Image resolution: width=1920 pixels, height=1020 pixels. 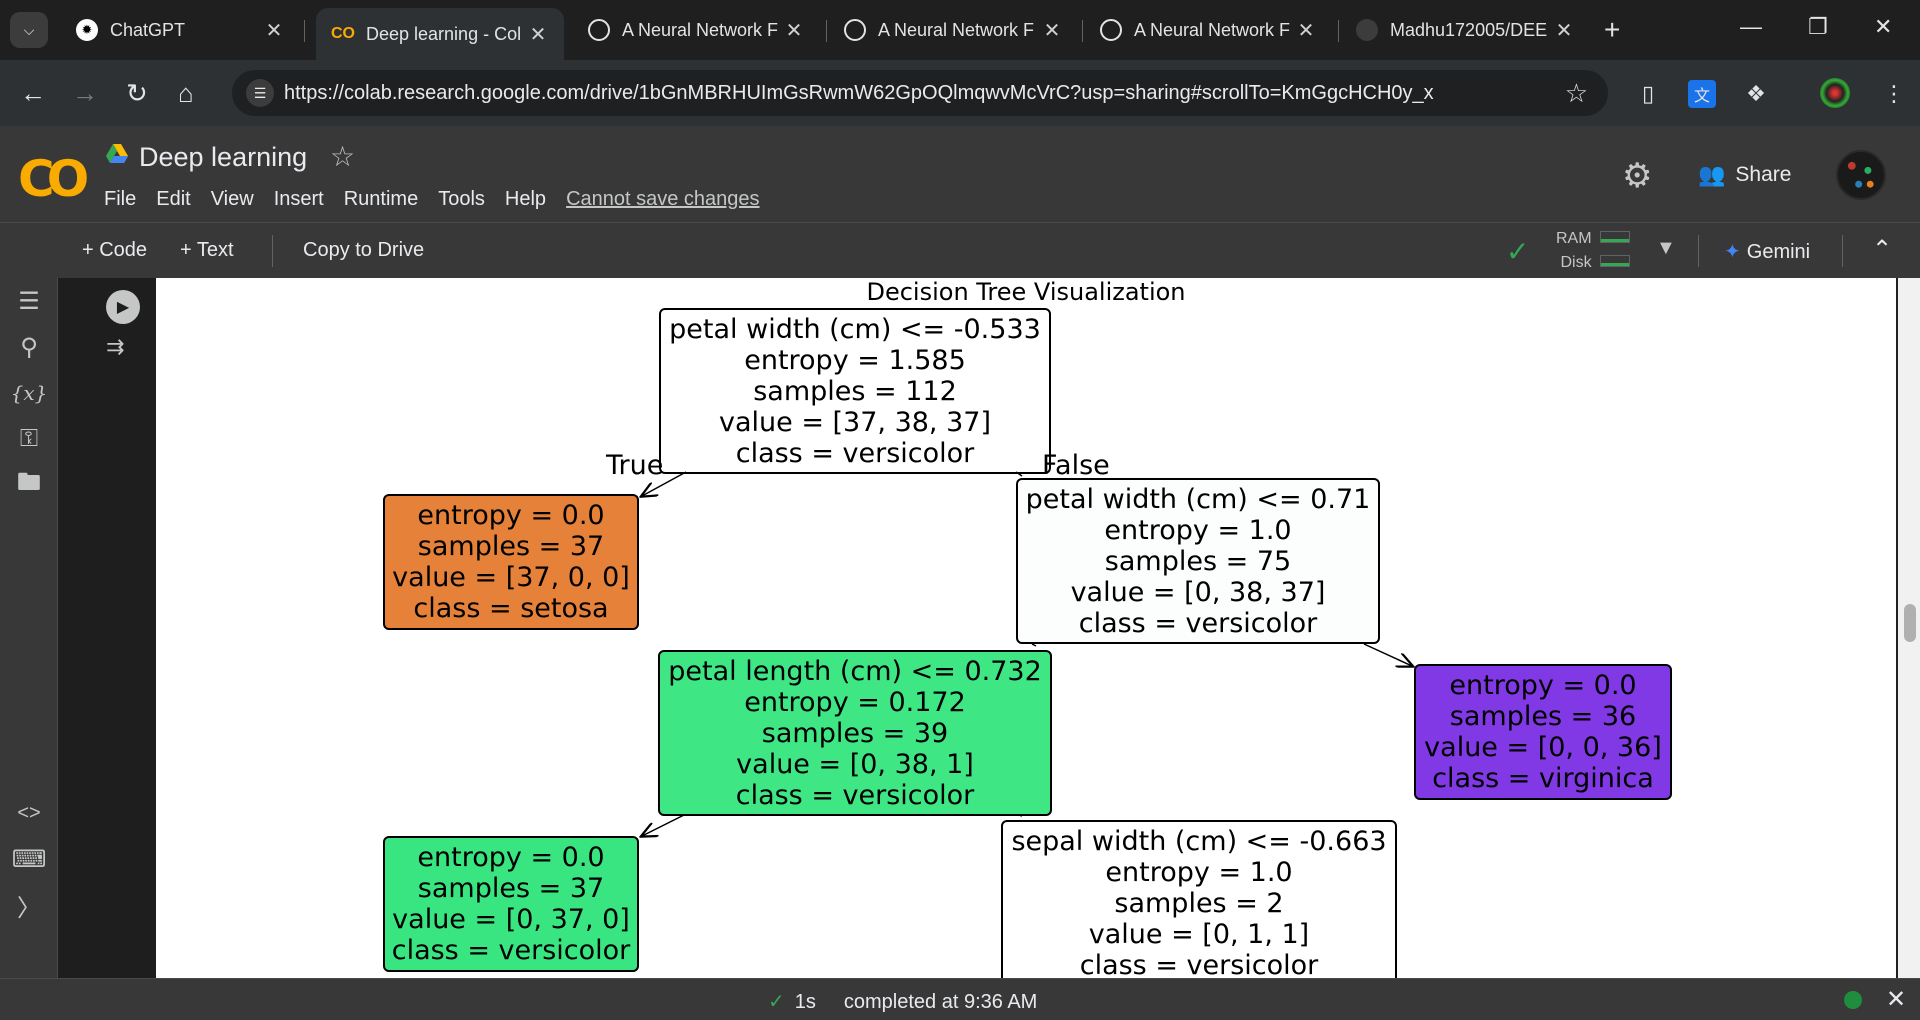 I want to click on gemini-button: ✦ Gemini, so click(x=1767, y=251).